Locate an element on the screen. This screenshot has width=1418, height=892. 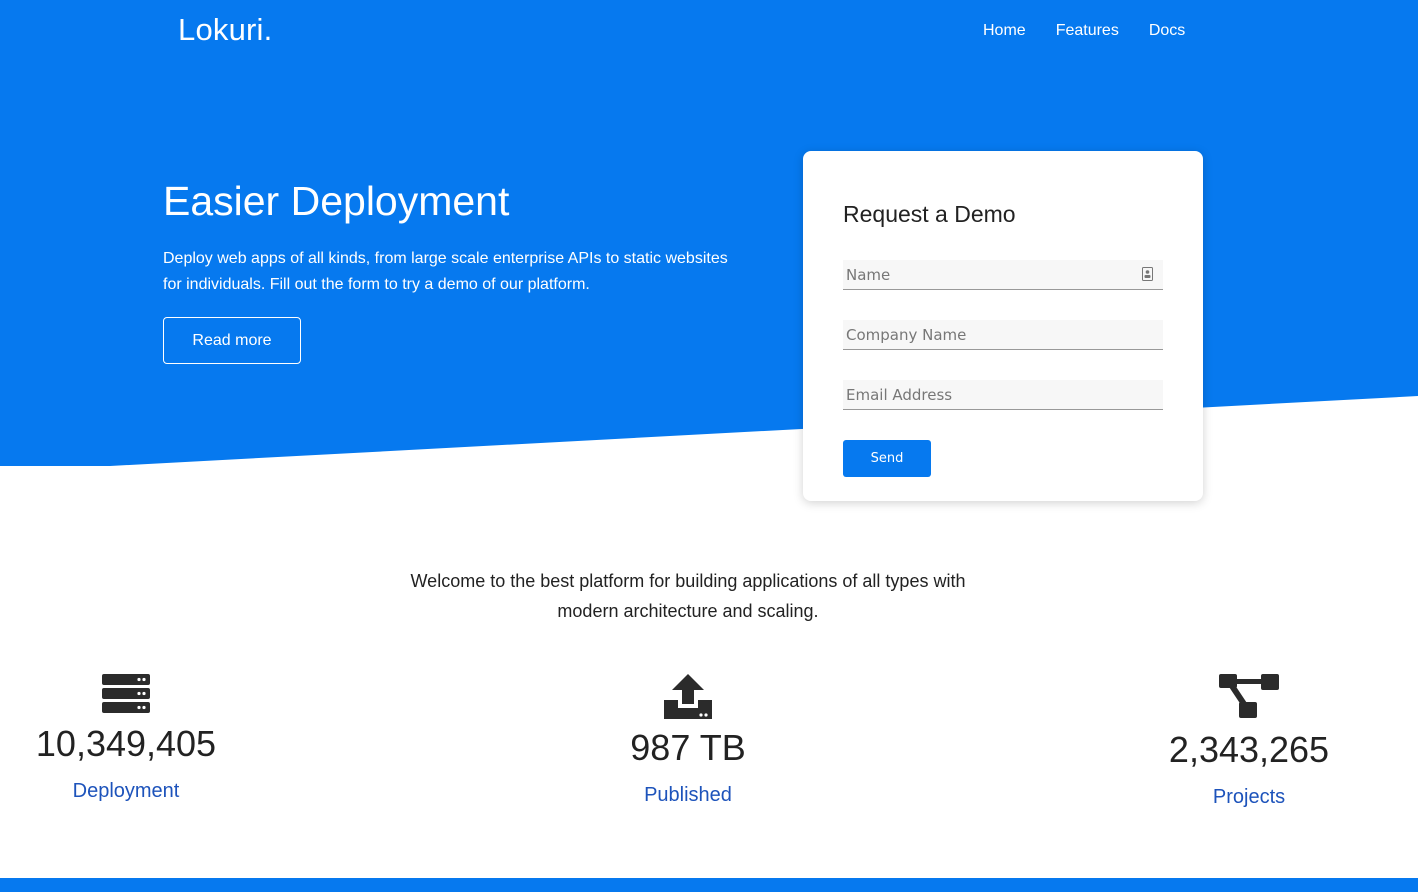
footer-strip is located at coordinates (709, 885).